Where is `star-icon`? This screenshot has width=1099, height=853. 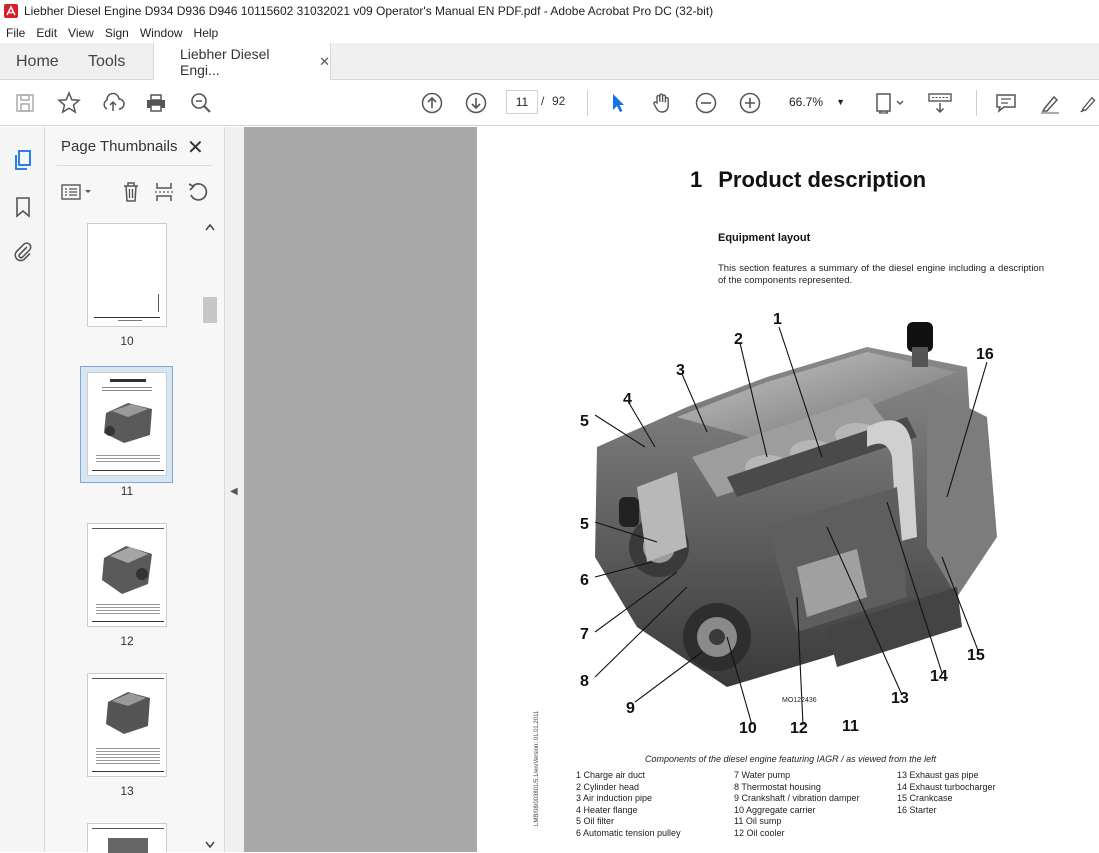
star-icon is located at coordinates (69, 103).